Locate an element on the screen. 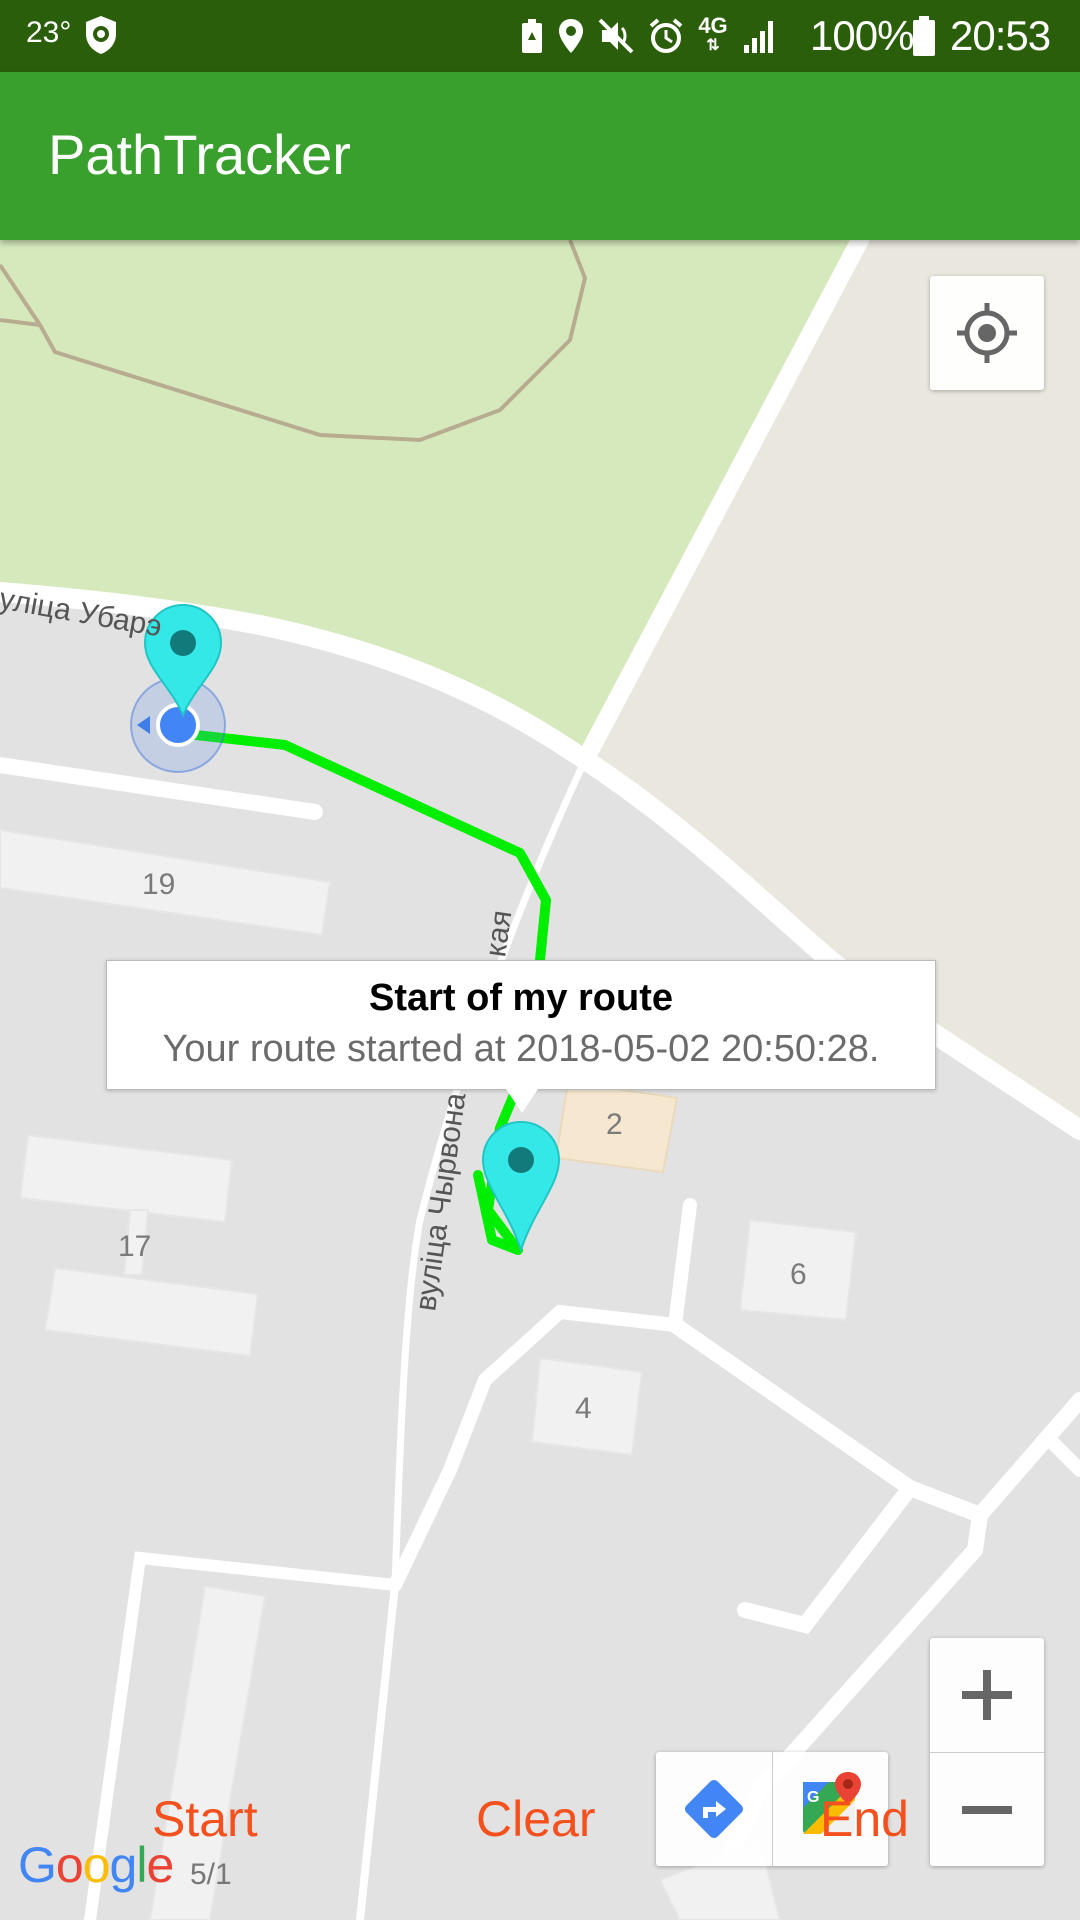  zoom-out-button is located at coordinates (987, 1809).